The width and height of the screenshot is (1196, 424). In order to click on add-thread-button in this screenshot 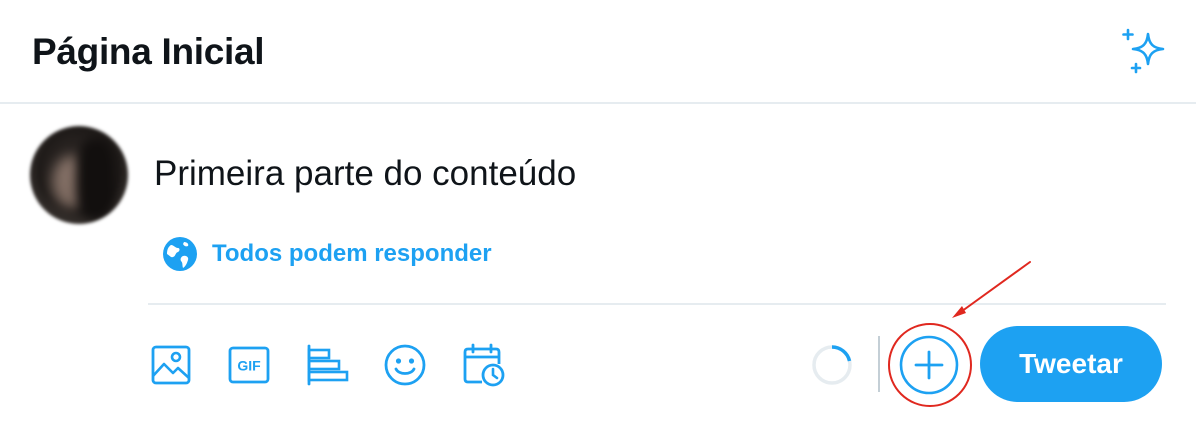, I will do `click(929, 365)`.